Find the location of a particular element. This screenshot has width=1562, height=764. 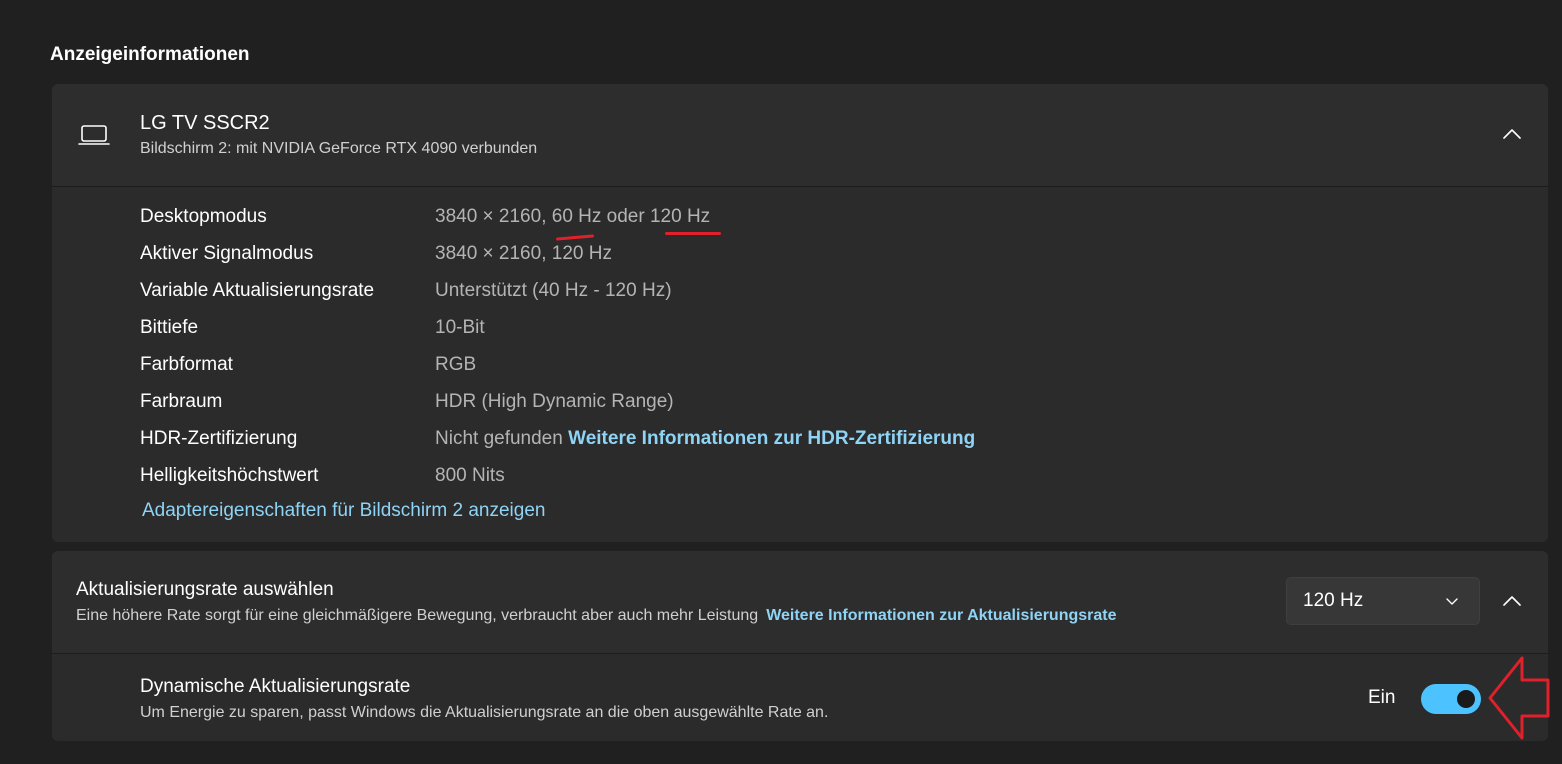

info-value: RGB is located at coordinates (455, 365).